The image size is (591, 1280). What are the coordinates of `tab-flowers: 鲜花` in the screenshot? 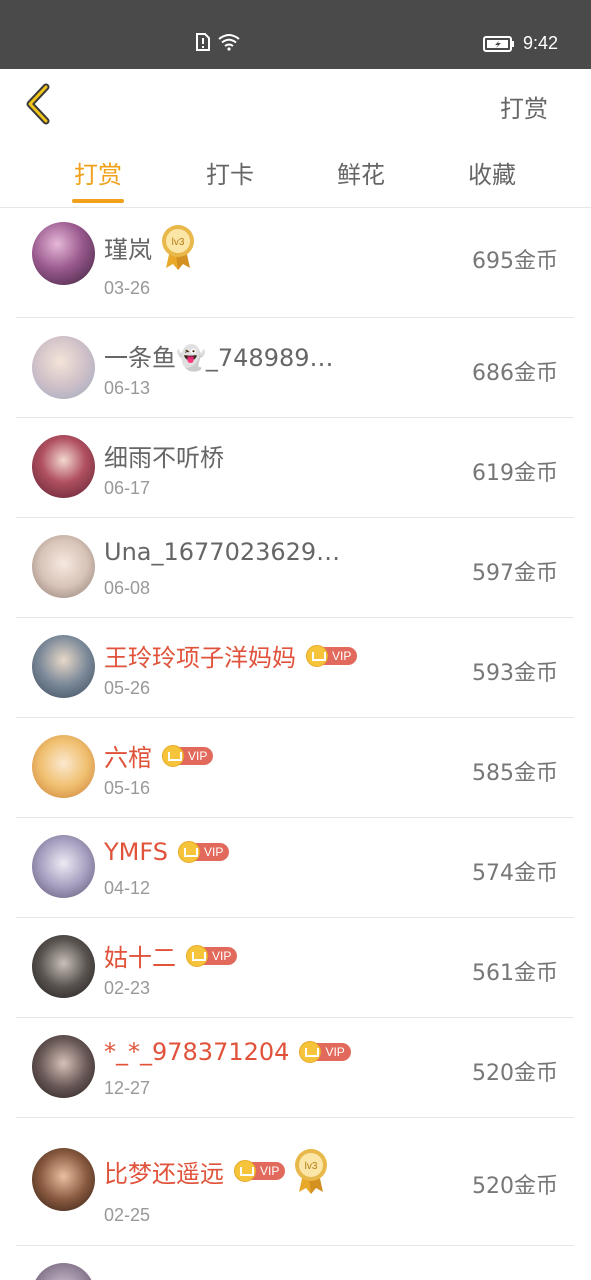 It's located at (361, 172).